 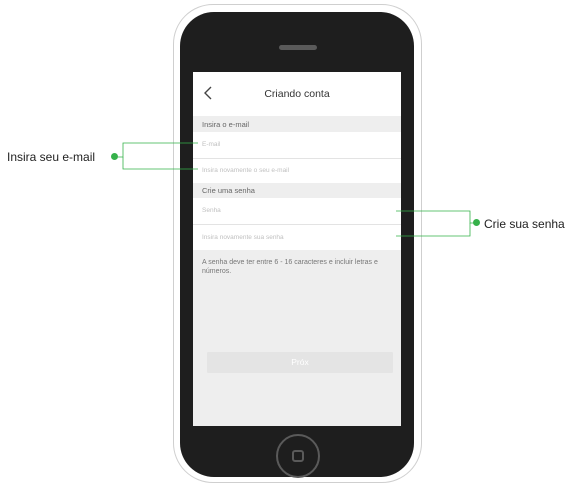 What do you see at coordinates (296, 189) in the screenshot?
I see `callout-lines` at bounding box center [296, 189].